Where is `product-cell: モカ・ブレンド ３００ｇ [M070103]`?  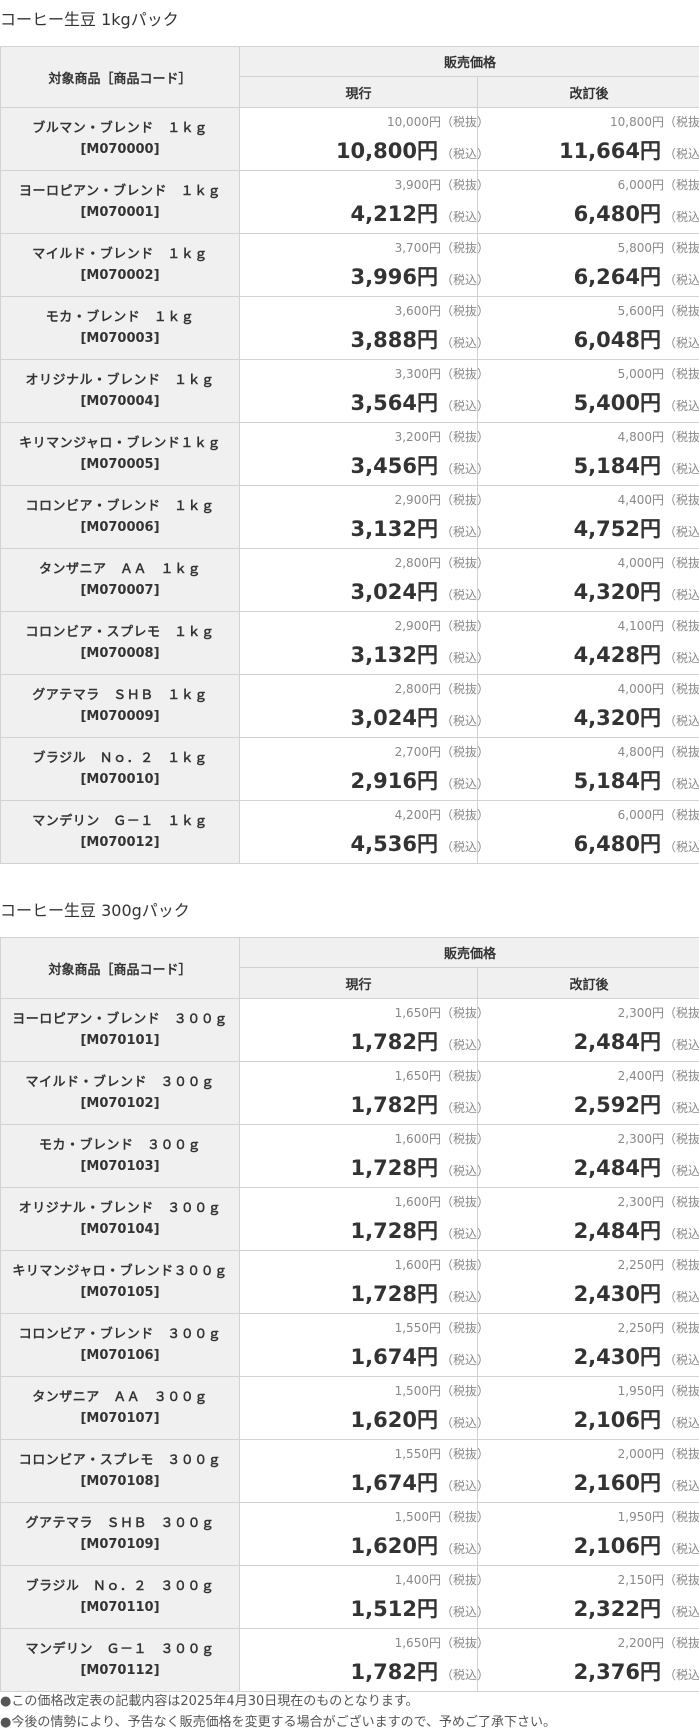
product-cell: モカ・ブレンド ３００ｇ [M070103] is located at coordinates (120, 1156).